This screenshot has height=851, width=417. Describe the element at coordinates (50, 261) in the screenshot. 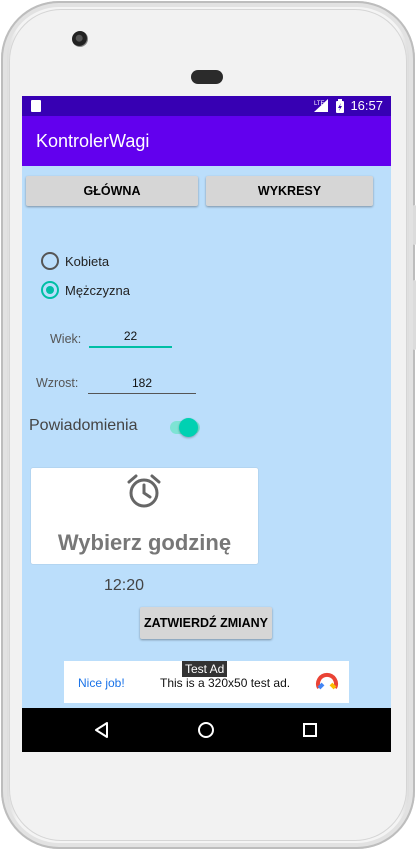

I see `radio-female` at that location.